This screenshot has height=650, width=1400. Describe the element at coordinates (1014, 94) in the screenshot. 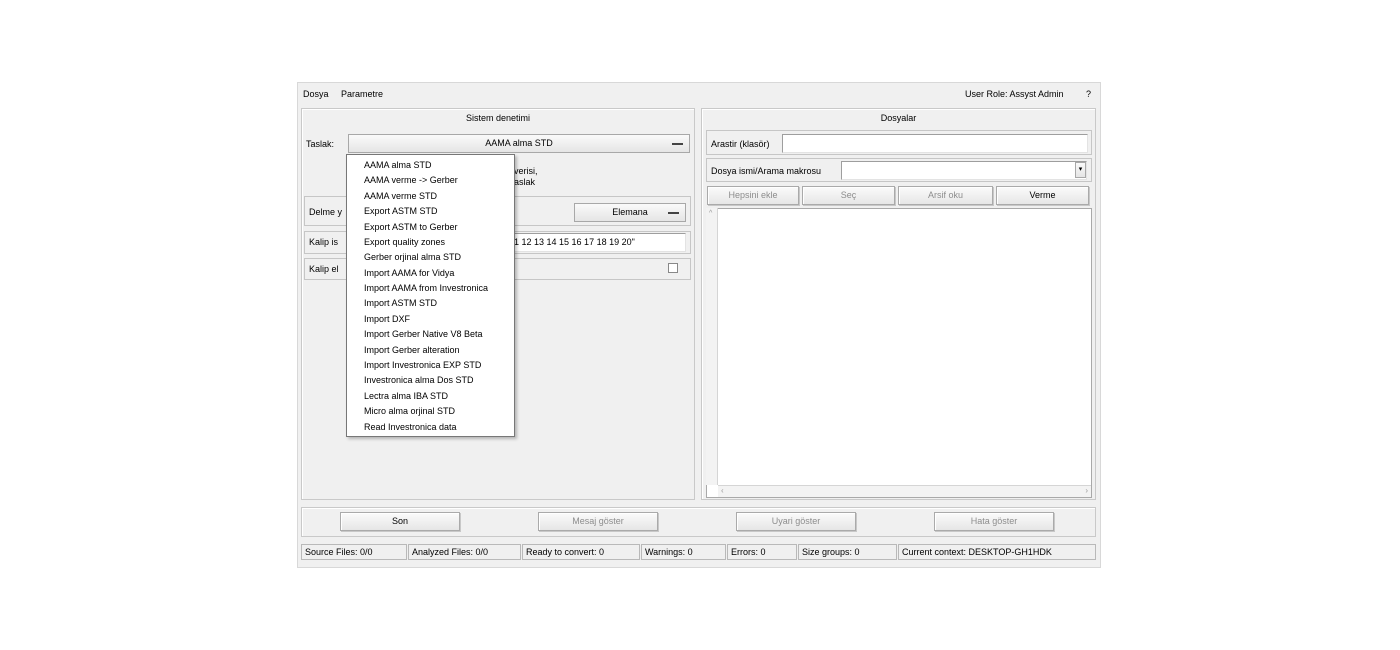

I see `user-role-label: User Role: Assyst Admin` at that location.